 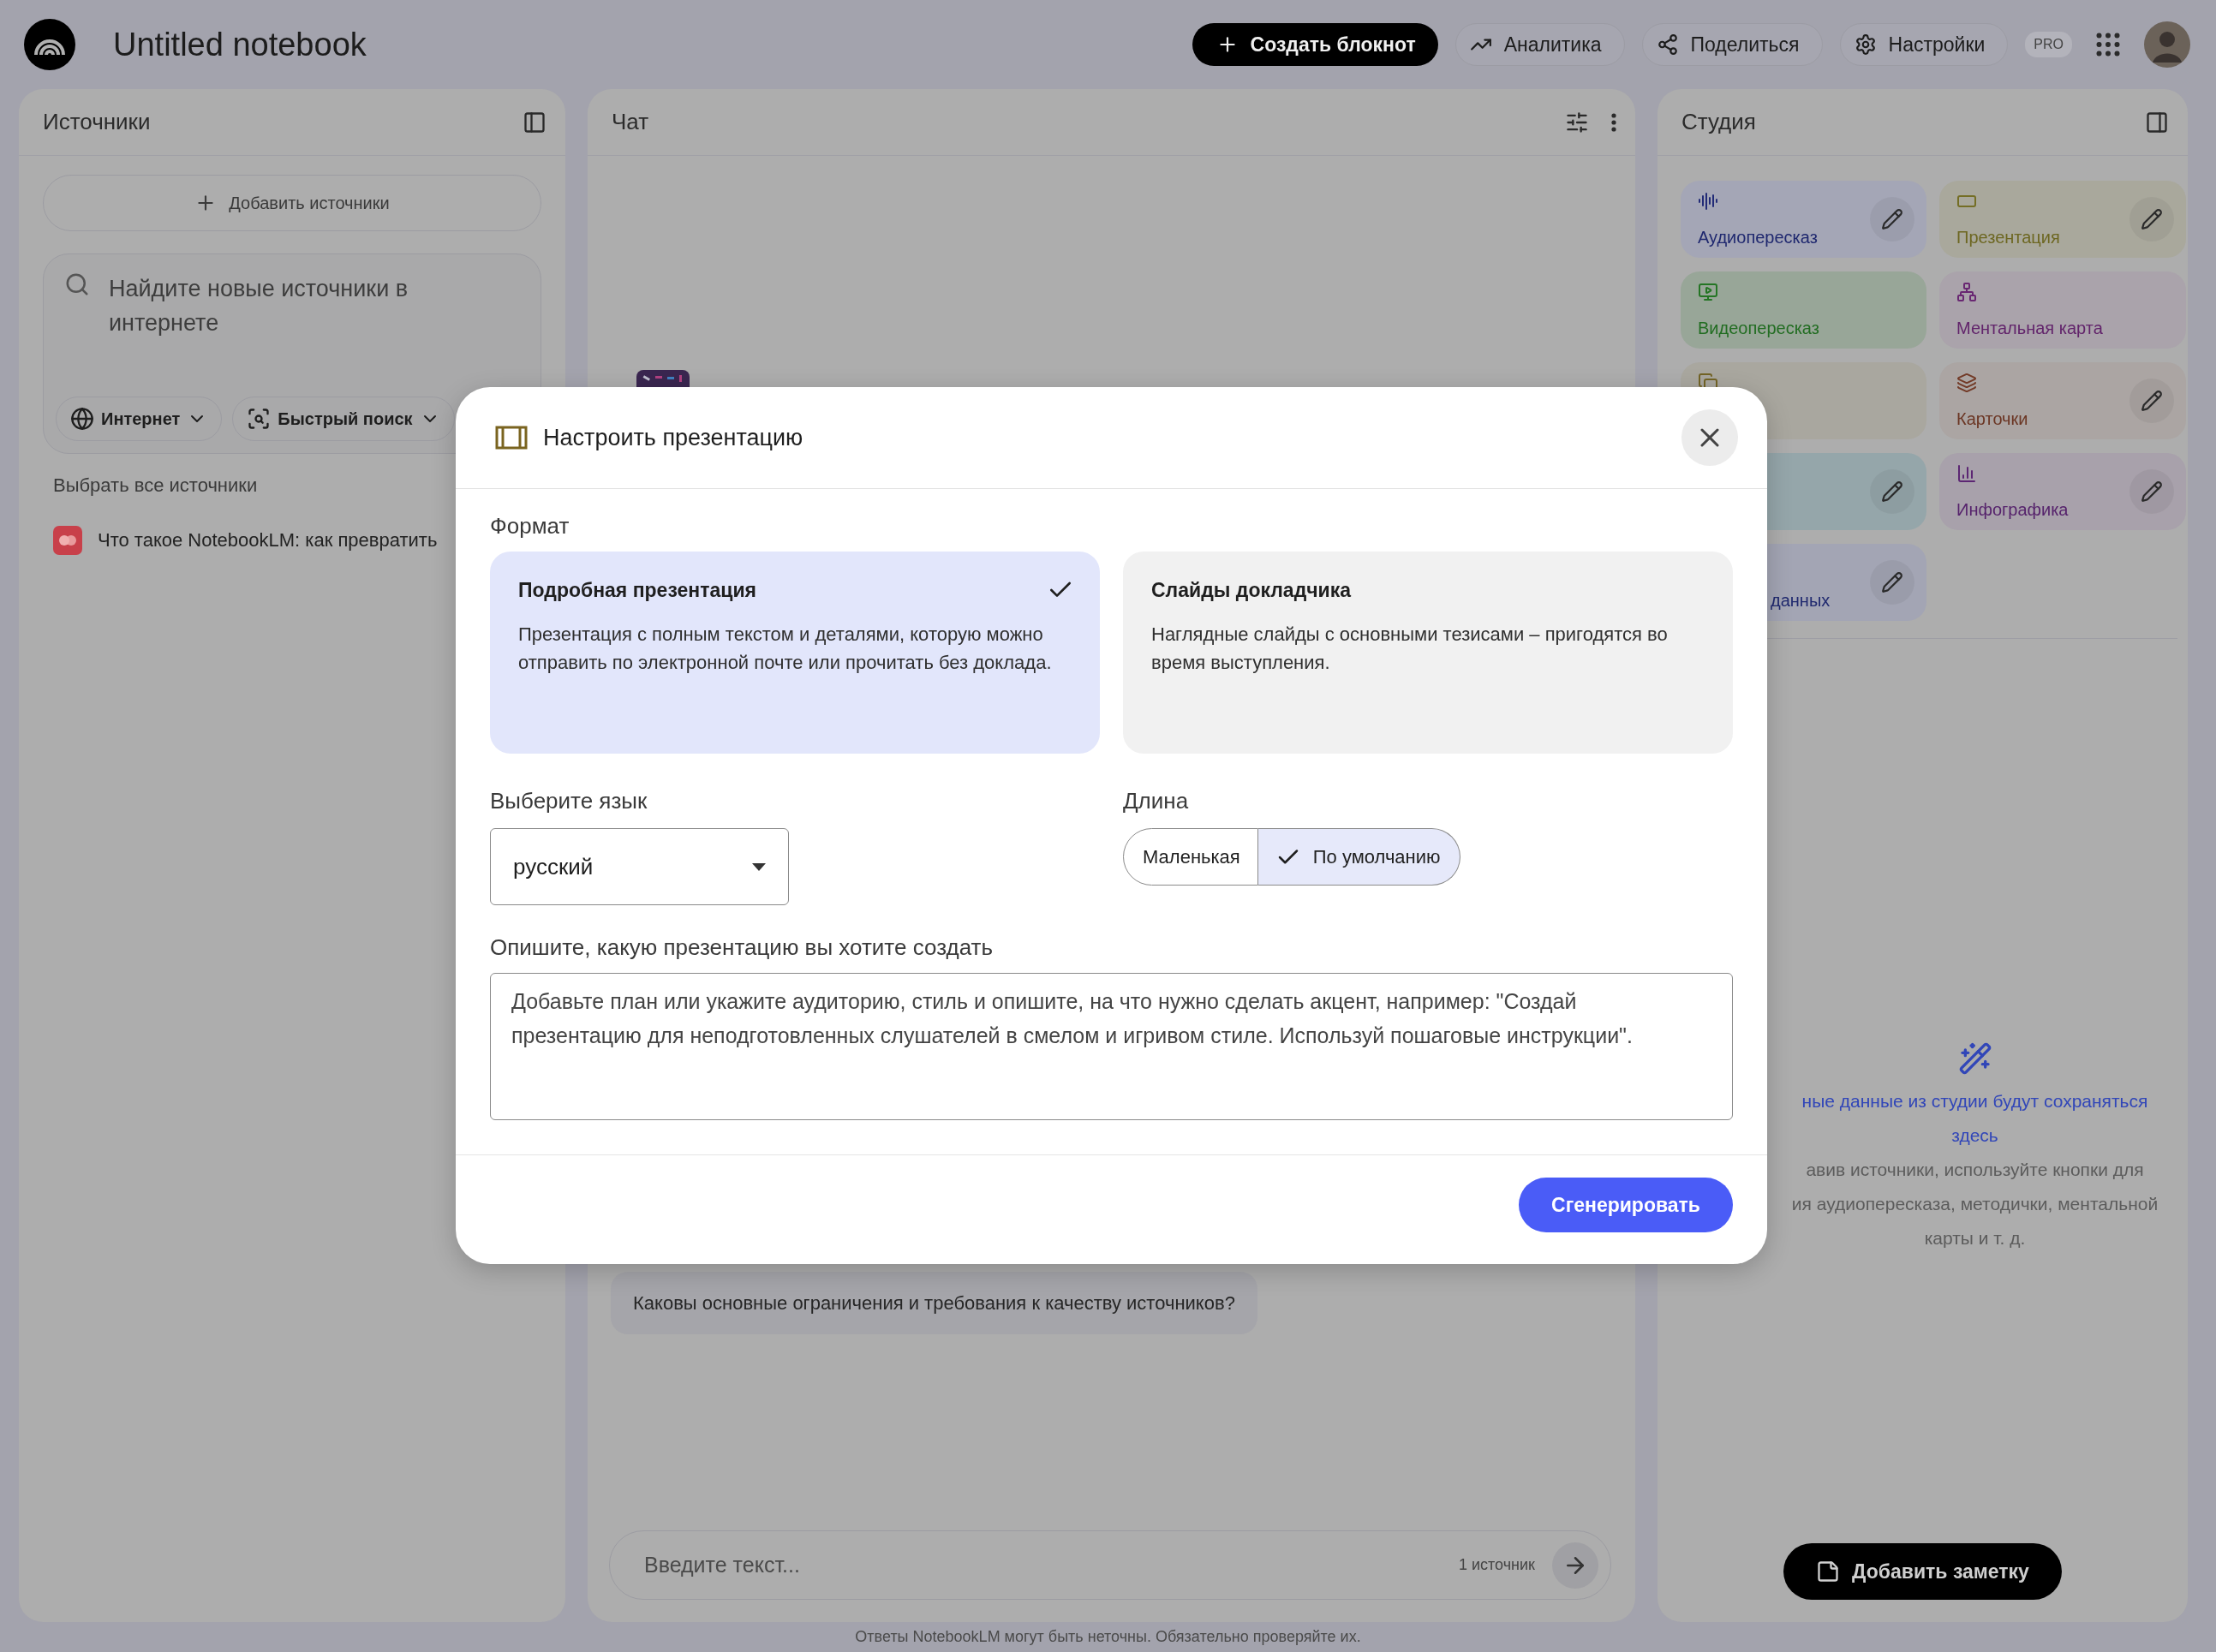 What do you see at coordinates (1828, 1571) in the screenshot?
I see `note-icon` at bounding box center [1828, 1571].